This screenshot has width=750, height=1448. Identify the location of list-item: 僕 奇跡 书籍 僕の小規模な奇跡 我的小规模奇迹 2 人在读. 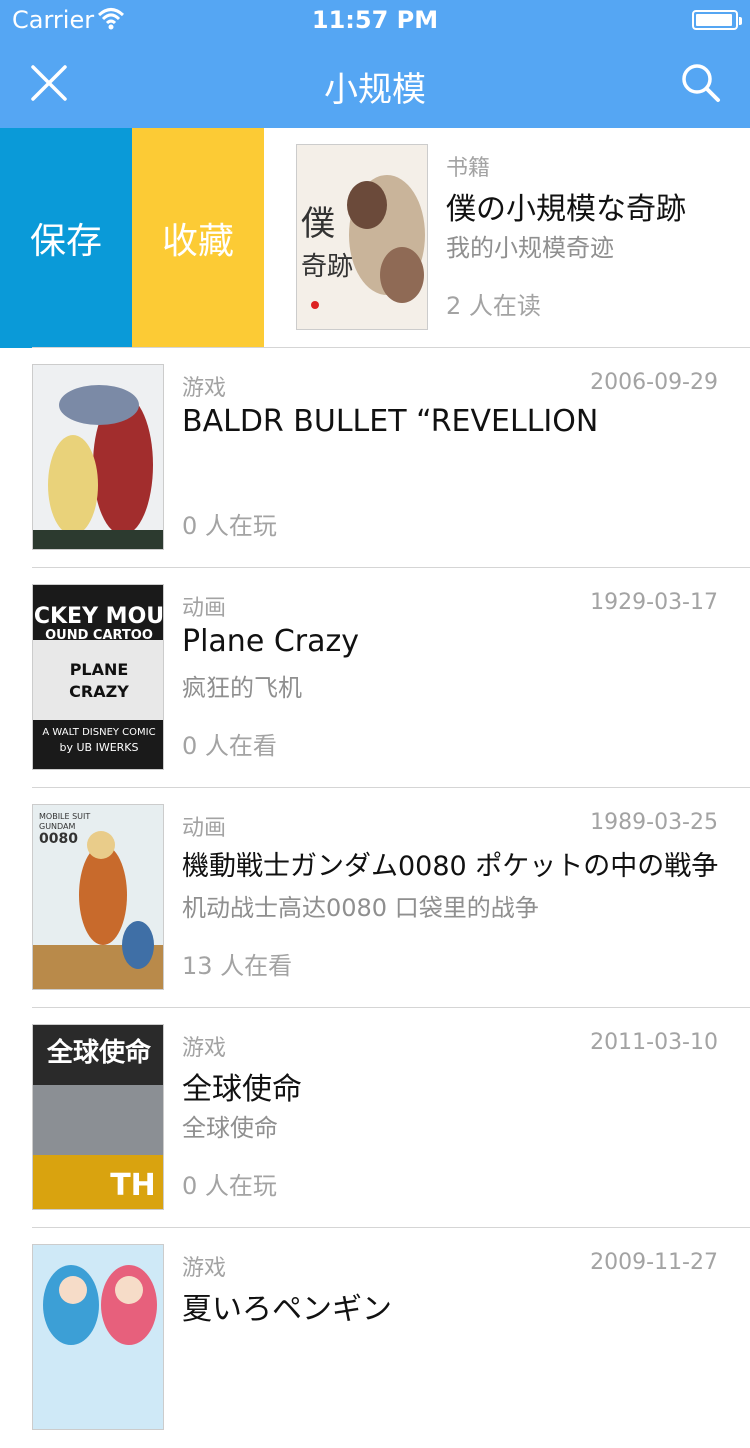
(507, 238).